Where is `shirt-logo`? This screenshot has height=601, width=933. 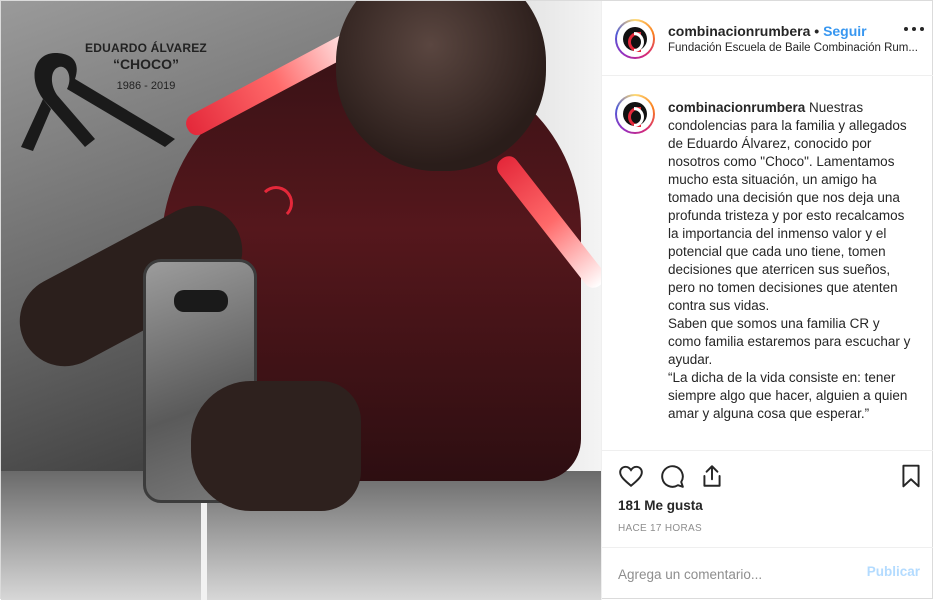 shirt-logo is located at coordinates (276, 203).